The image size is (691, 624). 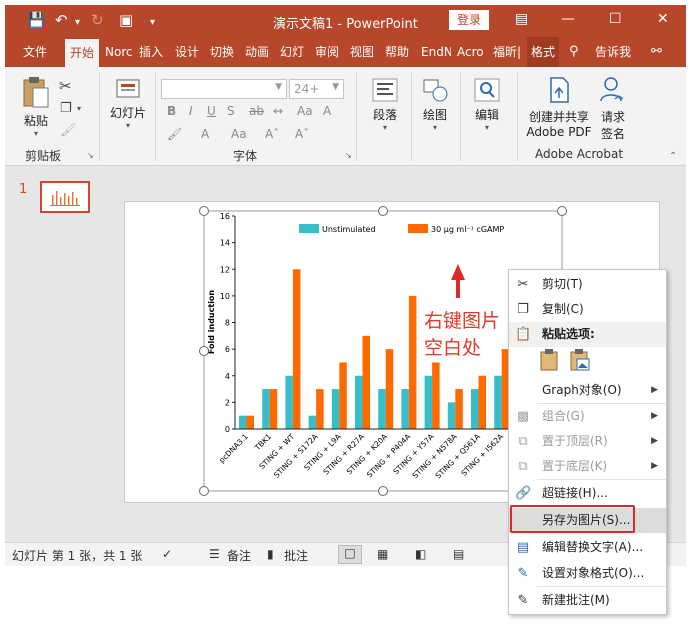 What do you see at coordinates (65, 86) in the screenshot?
I see `cut-icon: ✂` at bounding box center [65, 86].